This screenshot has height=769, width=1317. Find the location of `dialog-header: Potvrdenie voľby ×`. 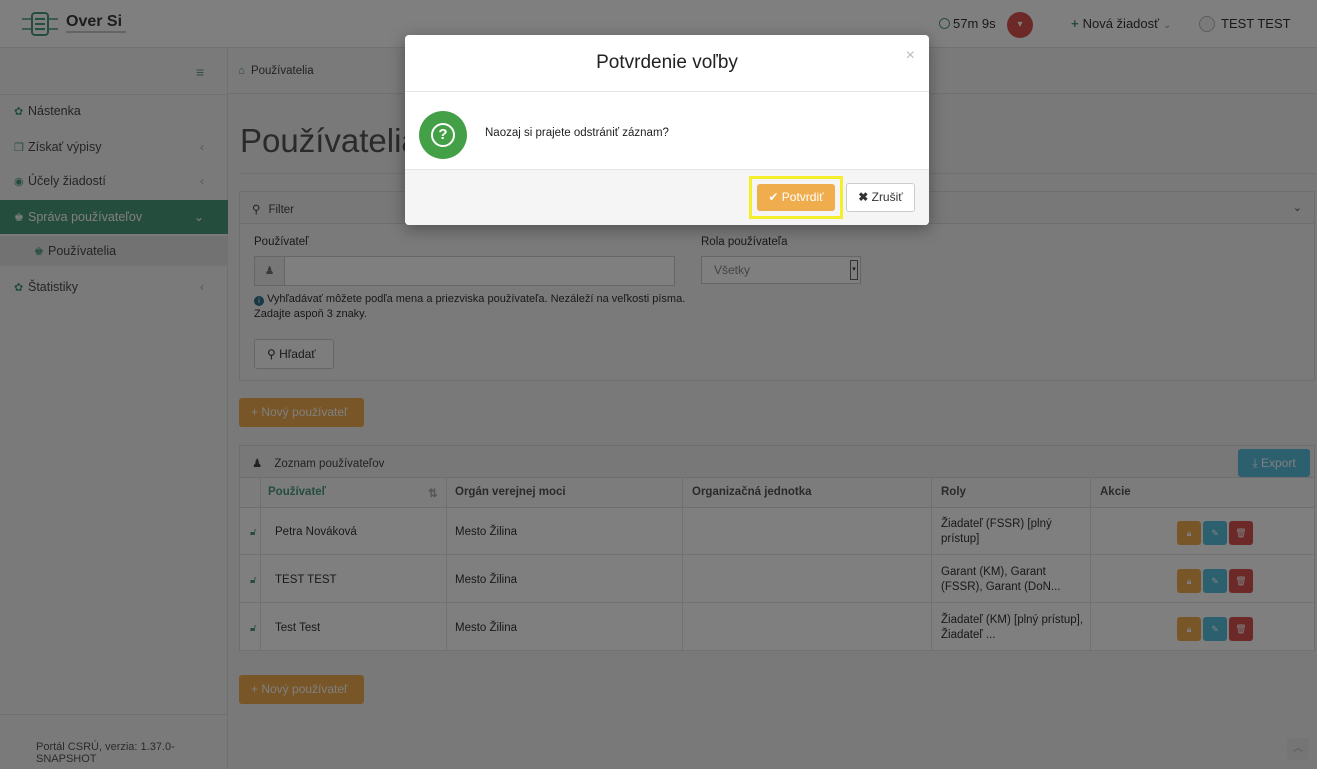

dialog-header: Potvrdenie voľby × is located at coordinates (667, 63).